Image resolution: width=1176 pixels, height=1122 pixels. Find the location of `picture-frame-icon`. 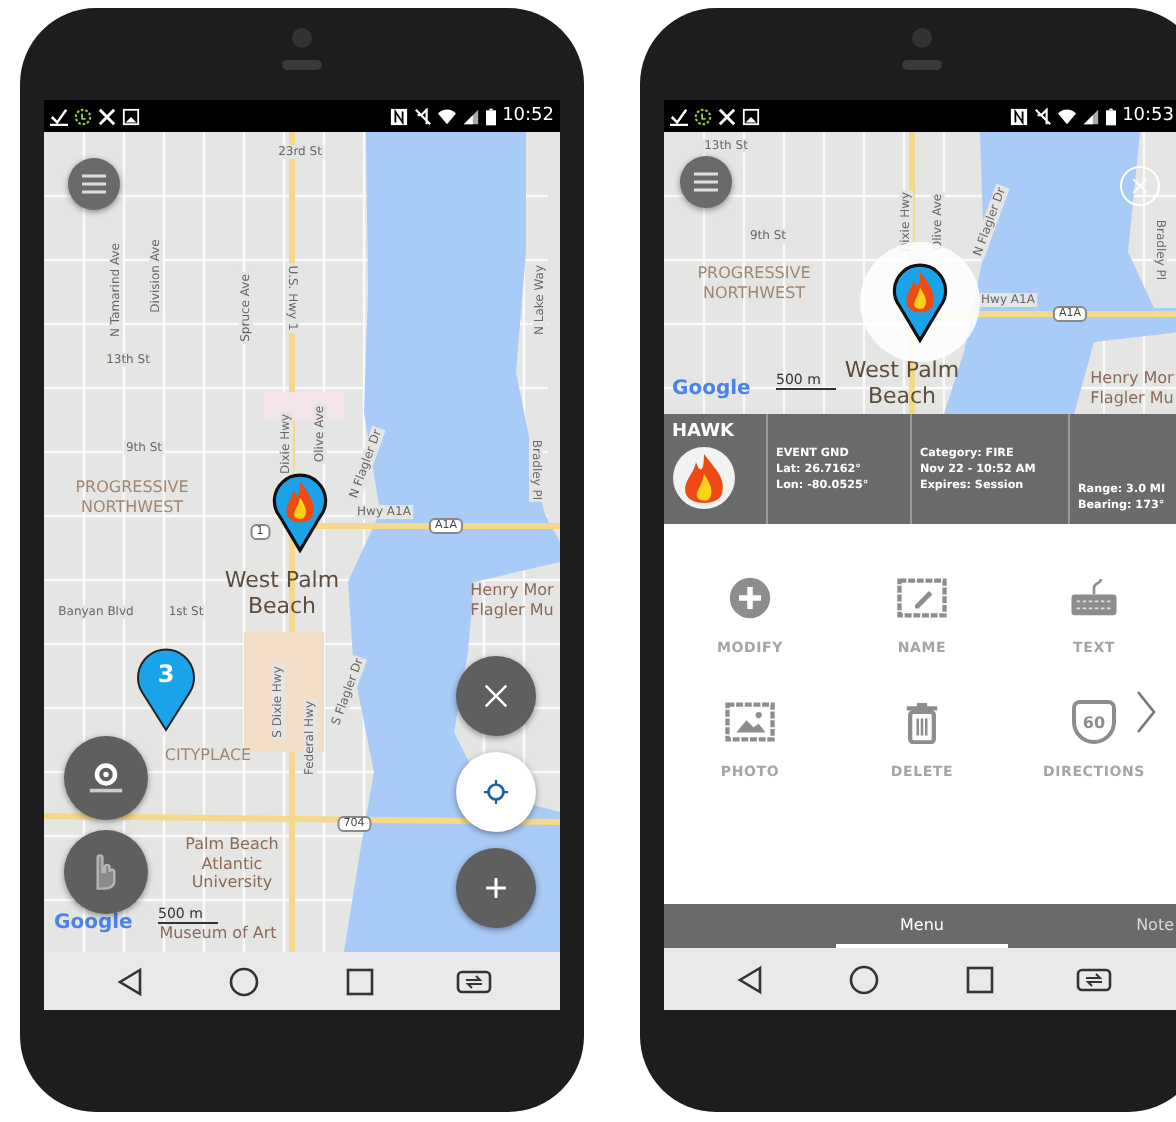

picture-frame-icon is located at coordinates (750, 722).